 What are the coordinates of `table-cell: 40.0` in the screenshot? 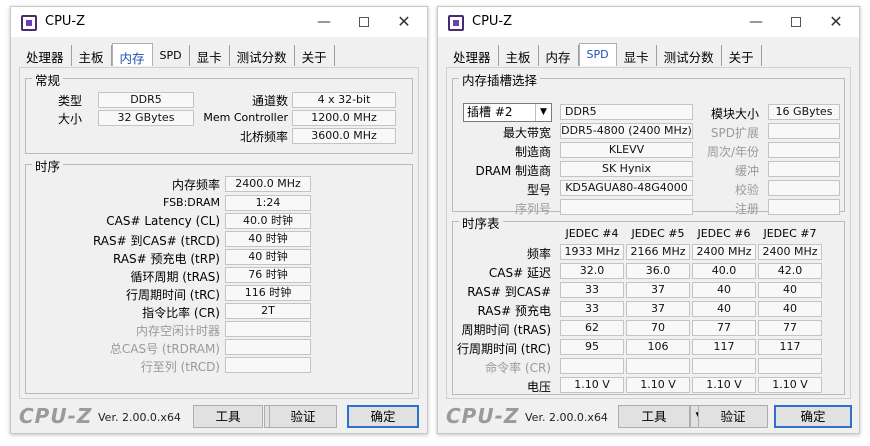 It's located at (724, 271).